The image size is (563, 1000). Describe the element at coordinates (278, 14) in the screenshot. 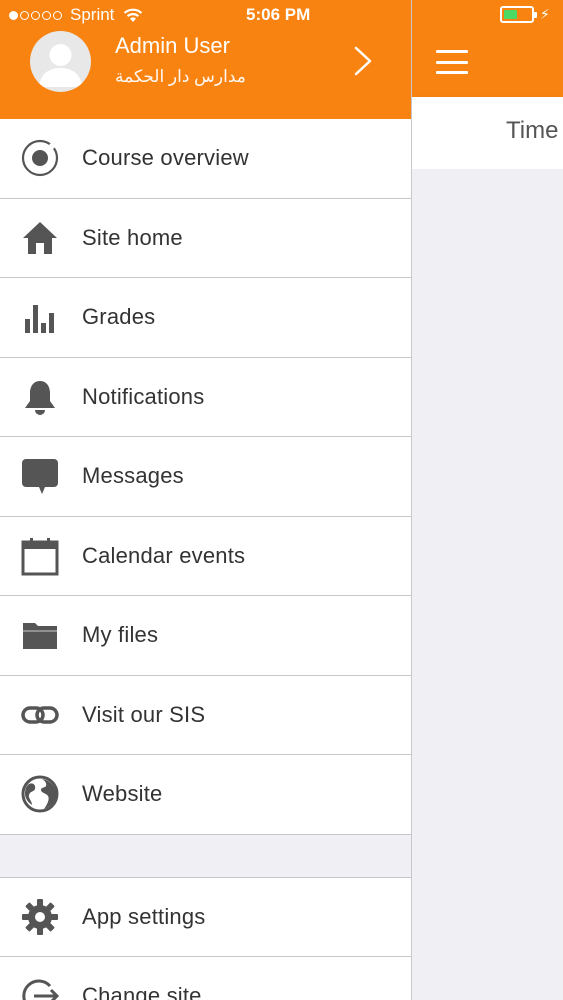

I see `clock: 5:06 PM` at that location.